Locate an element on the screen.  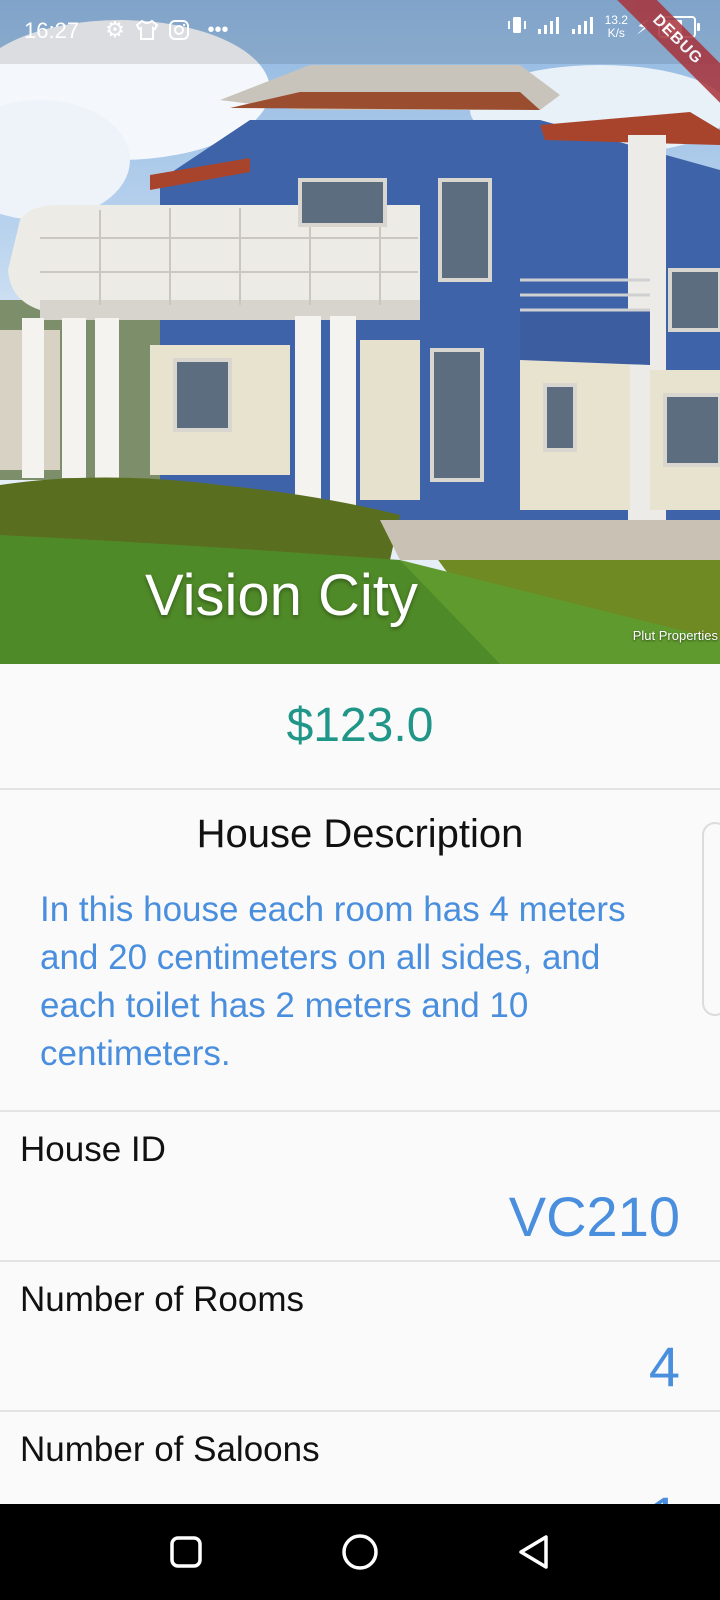
notification-icons: ⚙ ••• is located at coordinates (170, 30).